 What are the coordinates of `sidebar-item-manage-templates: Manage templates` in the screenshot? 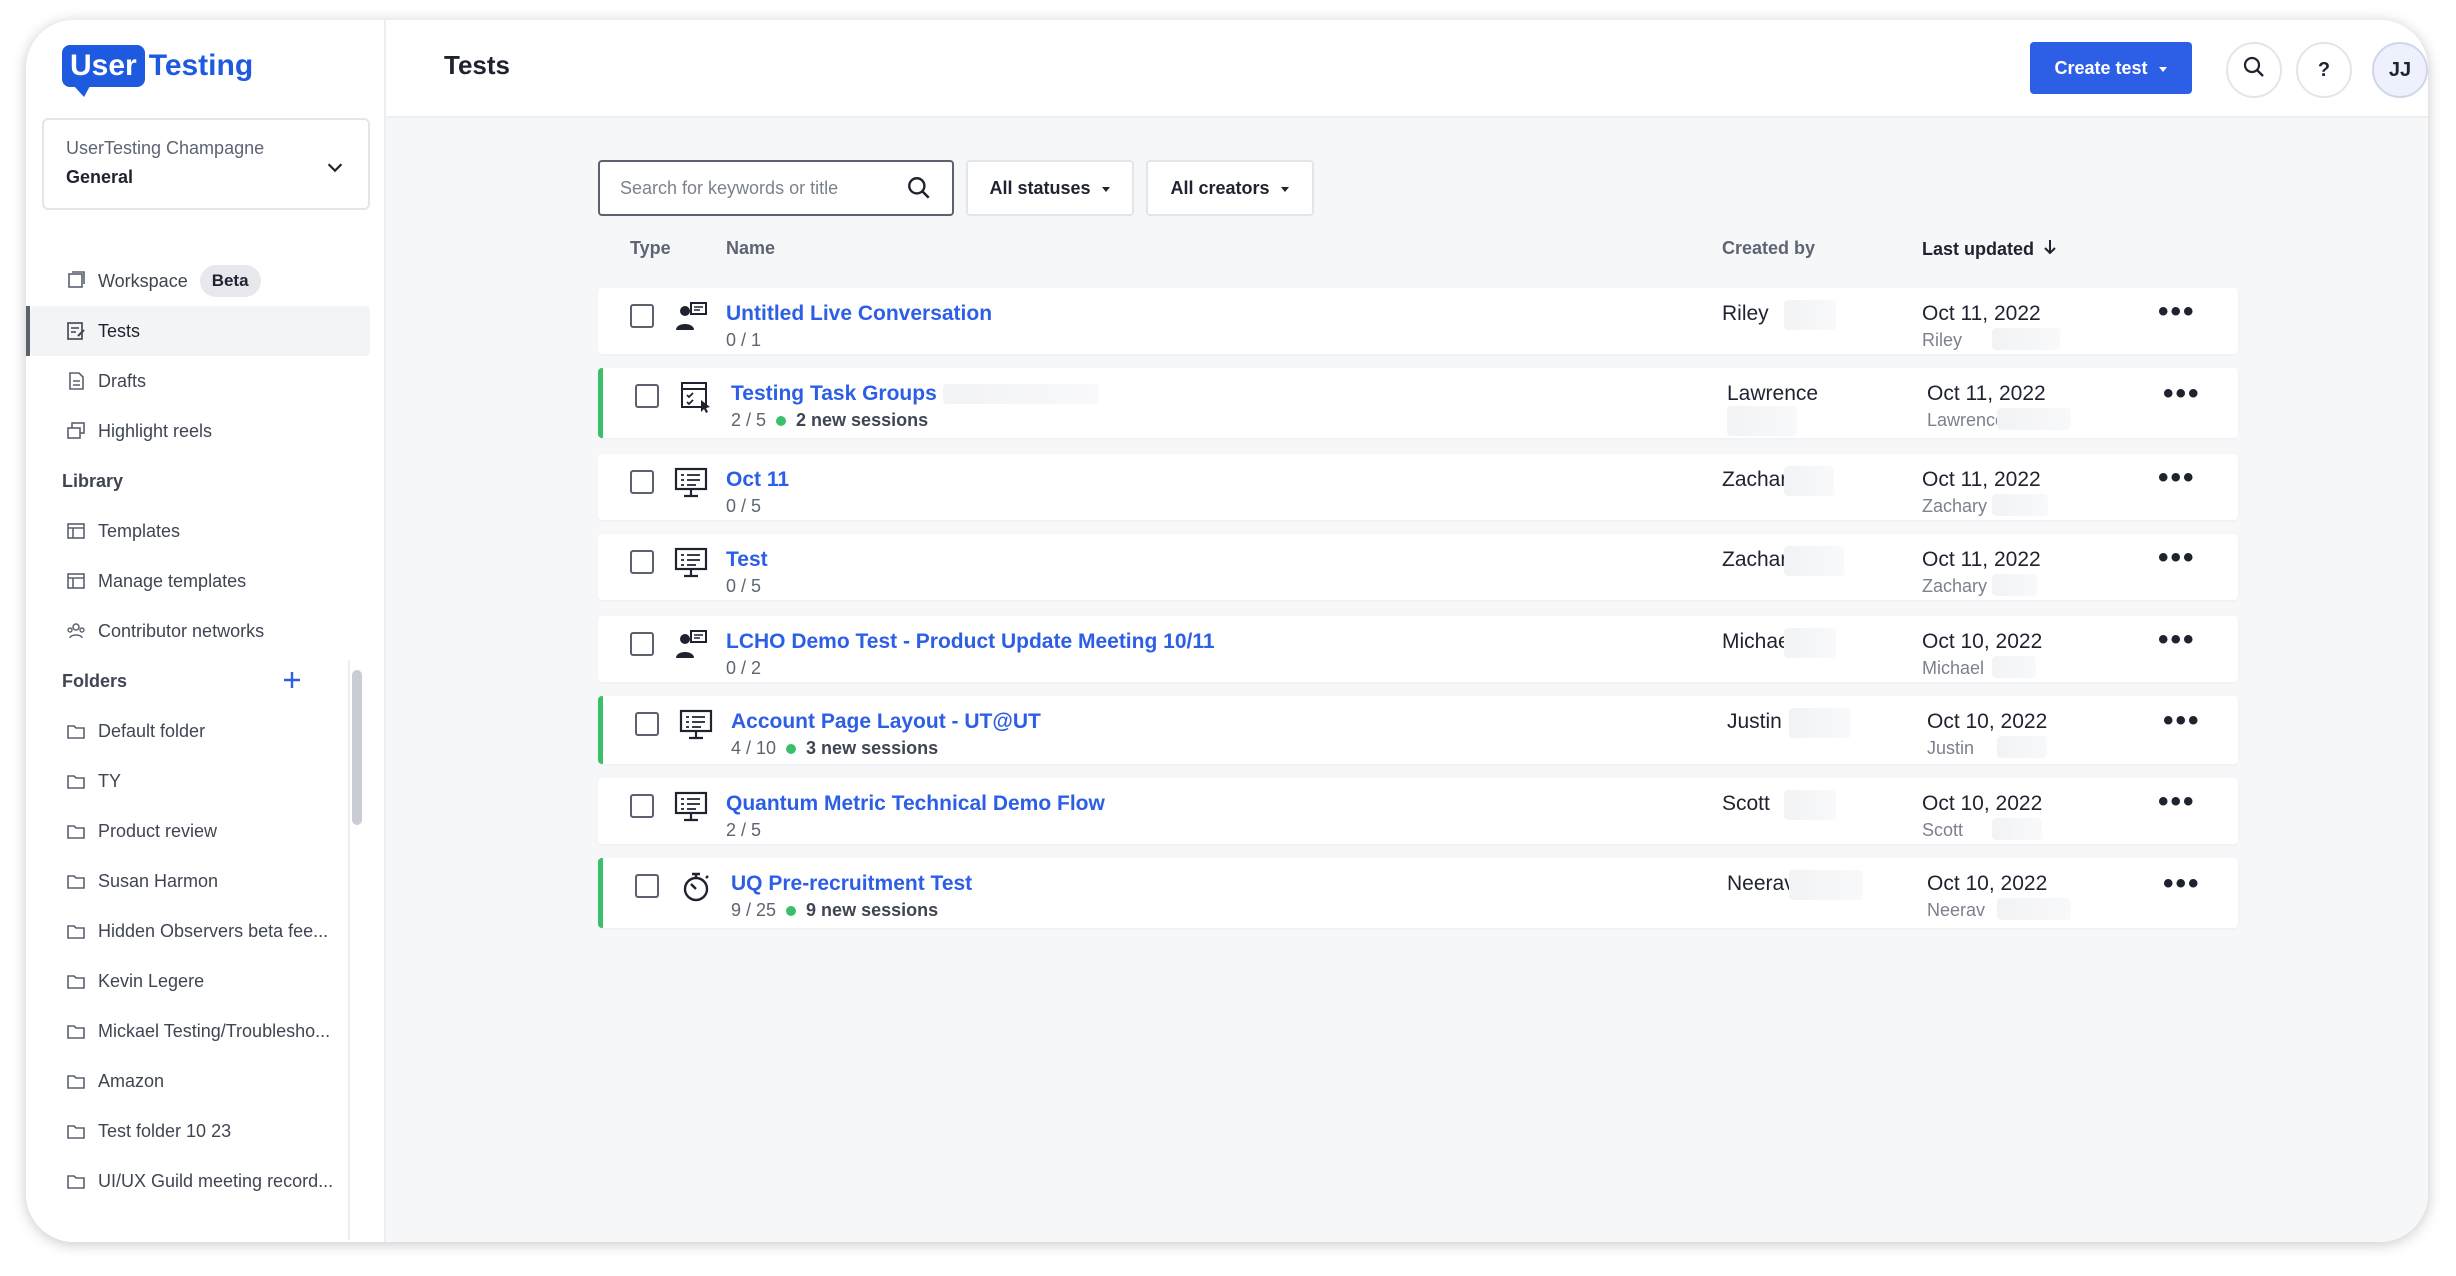 It's located at (200, 581).